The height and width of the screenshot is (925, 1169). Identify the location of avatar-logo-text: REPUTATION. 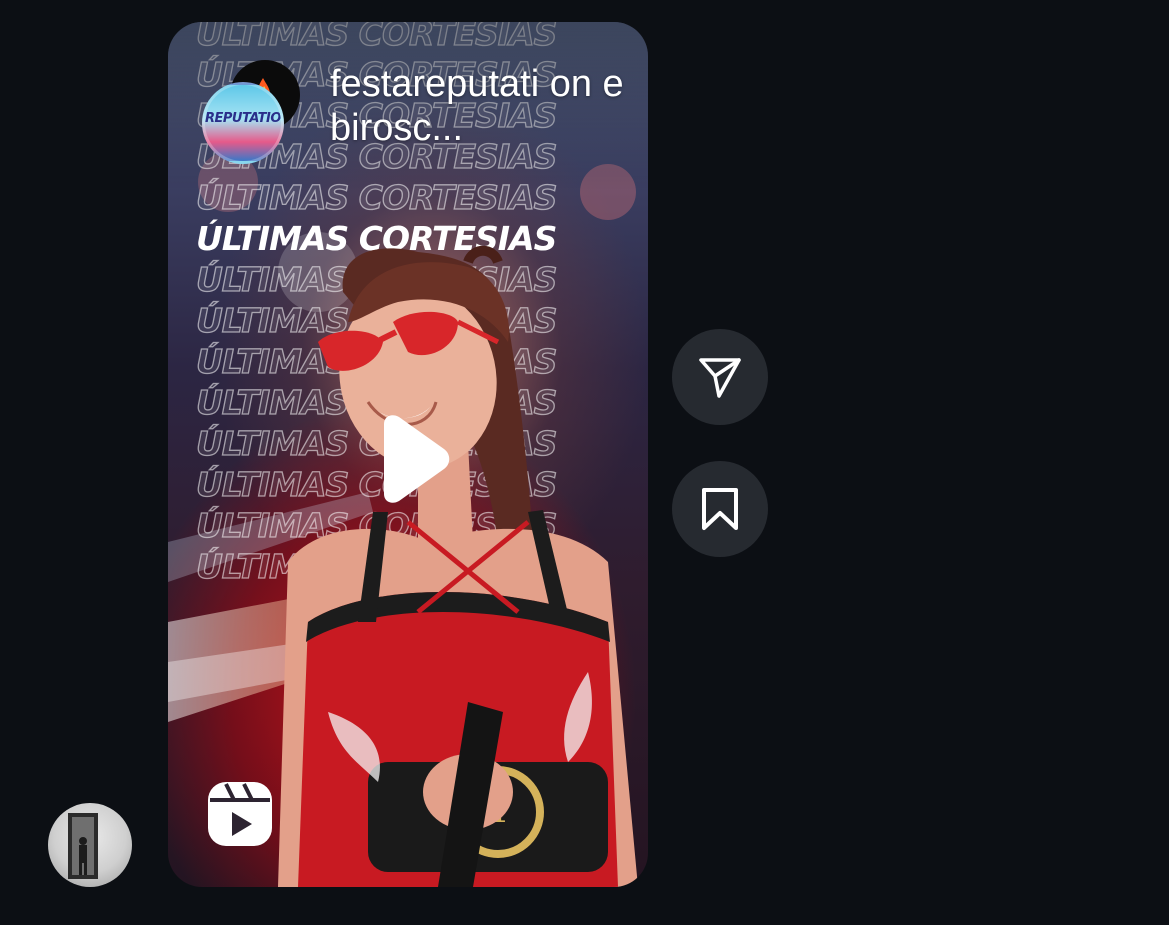
(244, 118).